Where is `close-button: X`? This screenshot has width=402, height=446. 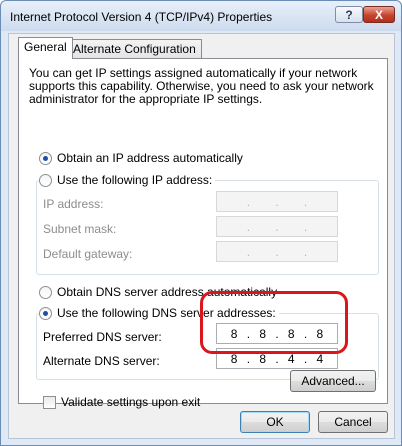 close-button: X is located at coordinates (379, 14).